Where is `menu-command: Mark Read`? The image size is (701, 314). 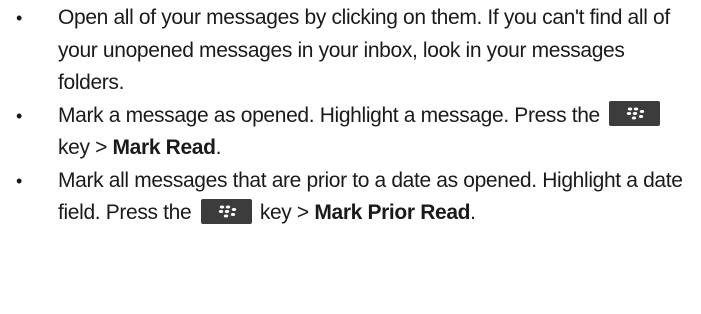
menu-command: Mark Read is located at coordinates (164, 147).